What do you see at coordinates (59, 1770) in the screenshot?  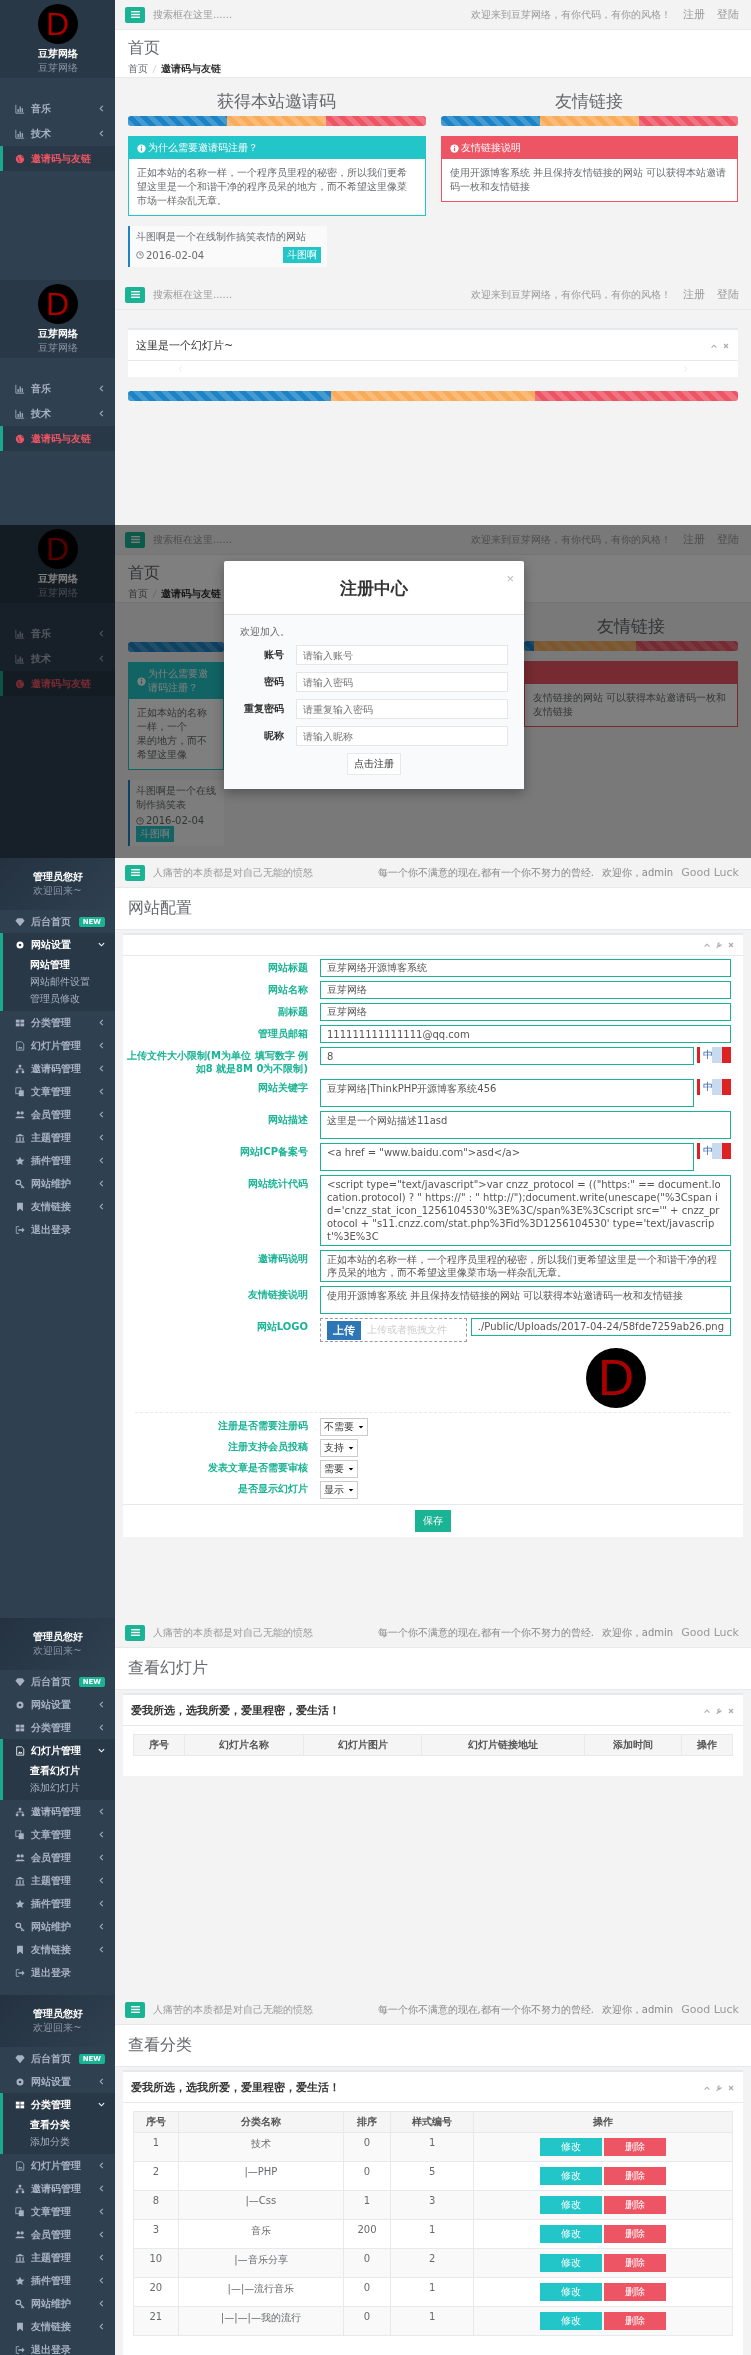 I see `submenu-item: 查看幻灯片` at bounding box center [59, 1770].